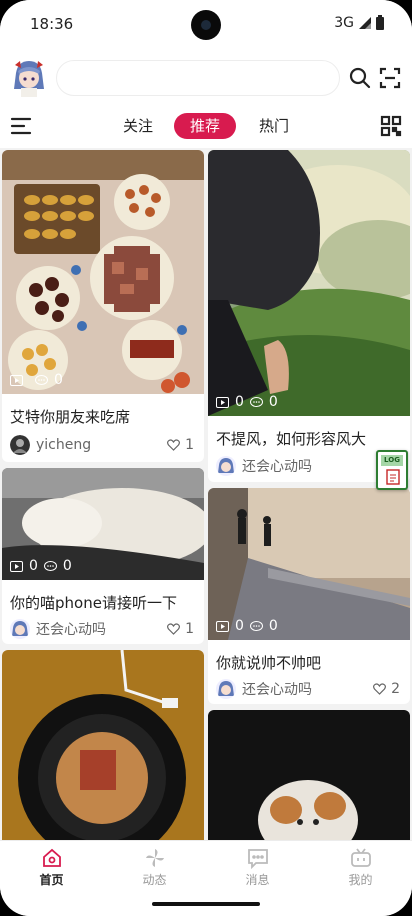 The height and width of the screenshot is (916, 412). What do you see at coordinates (291, 438) in the screenshot?
I see `video-title: 不提风，如何形容风大` at bounding box center [291, 438].